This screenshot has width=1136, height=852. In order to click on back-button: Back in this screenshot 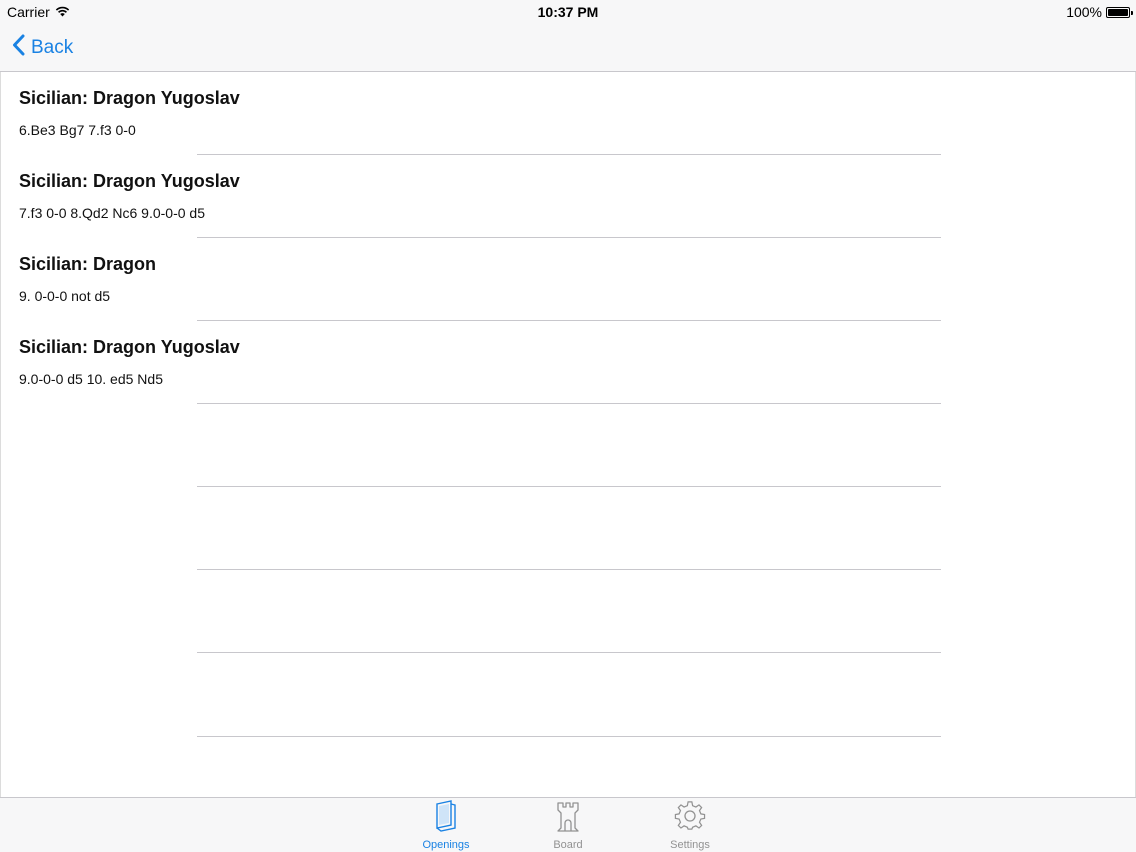, I will do `click(42, 48)`.